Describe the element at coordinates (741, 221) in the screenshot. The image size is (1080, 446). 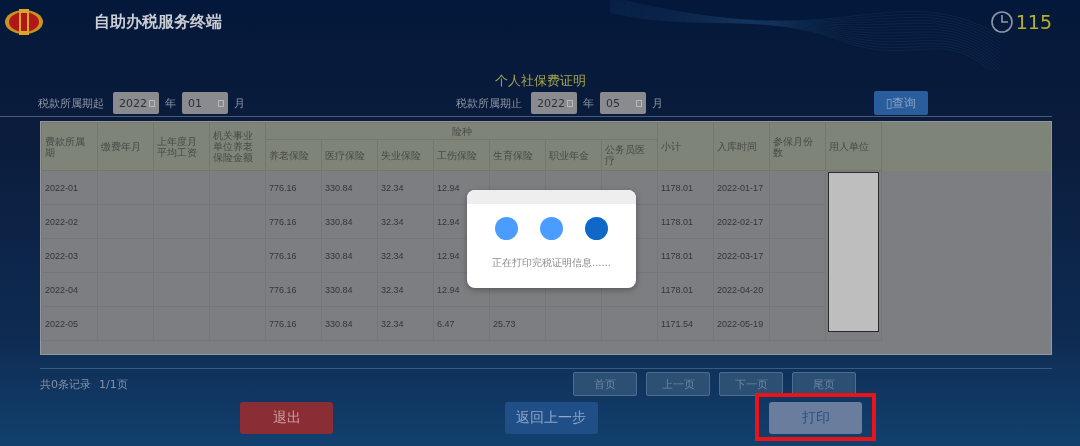
I see `table-cell: 2022-02-17` at that location.